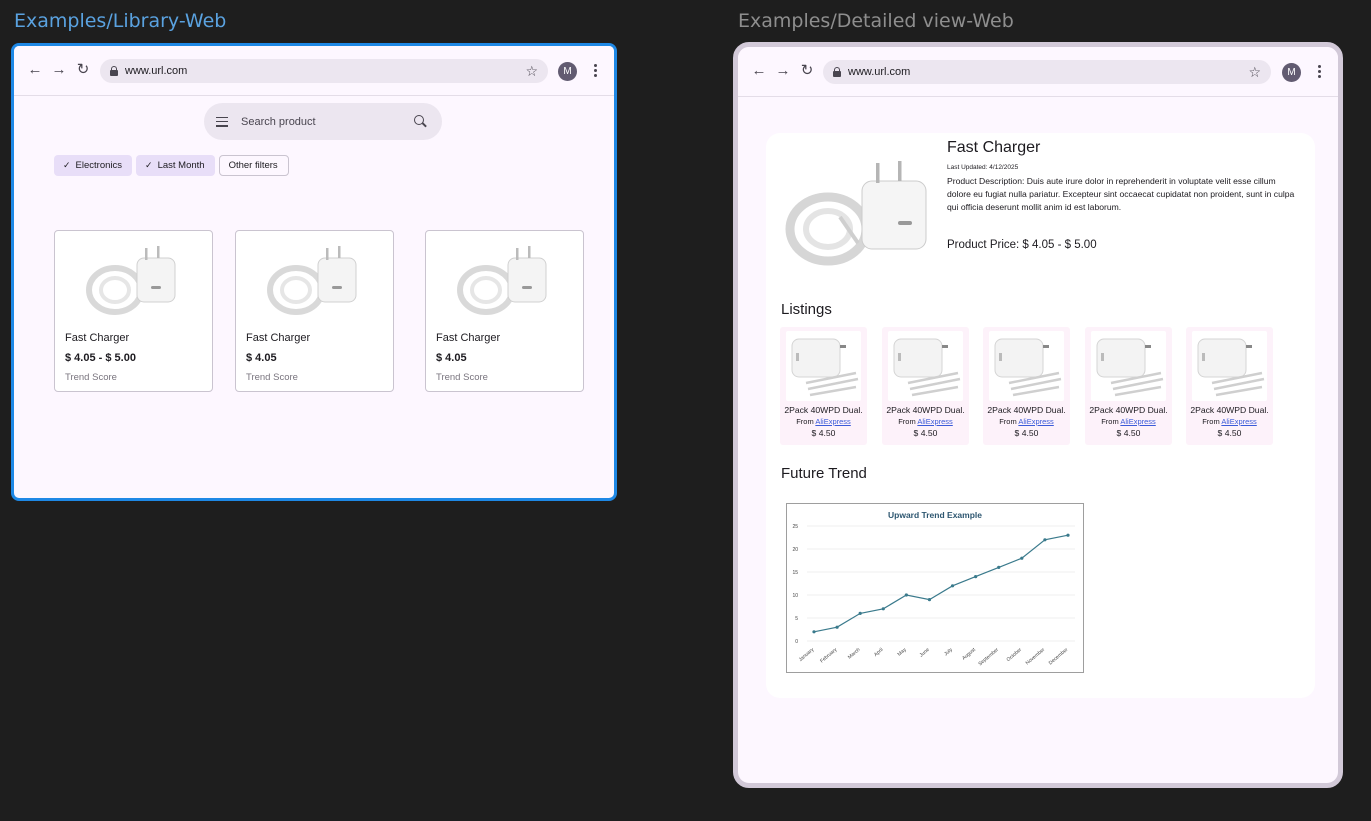 The height and width of the screenshot is (821, 1371). What do you see at coordinates (795, 596) in the screenshot?
I see `y-tick-label: 10` at bounding box center [795, 596].